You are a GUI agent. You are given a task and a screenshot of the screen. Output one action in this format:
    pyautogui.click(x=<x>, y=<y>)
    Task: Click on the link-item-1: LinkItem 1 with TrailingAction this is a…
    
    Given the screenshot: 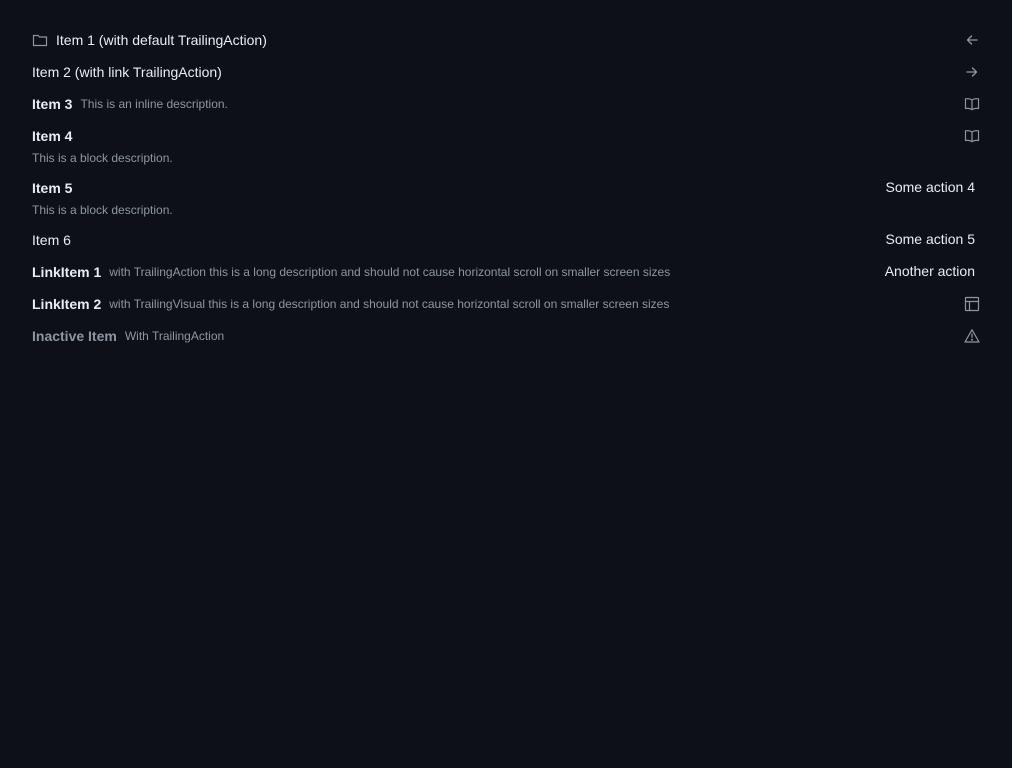 What is the action you would take?
    pyautogui.click(x=506, y=272)
    